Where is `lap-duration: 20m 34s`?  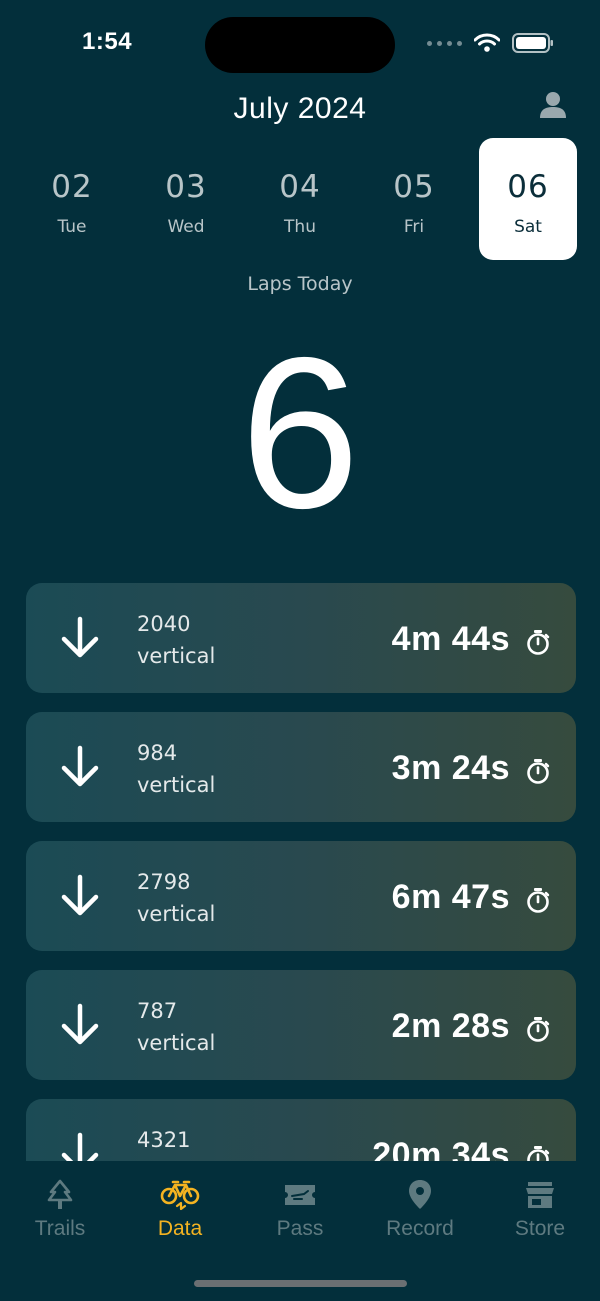
lap-duration: 20m 34s is located at coordinates (441, 1148).